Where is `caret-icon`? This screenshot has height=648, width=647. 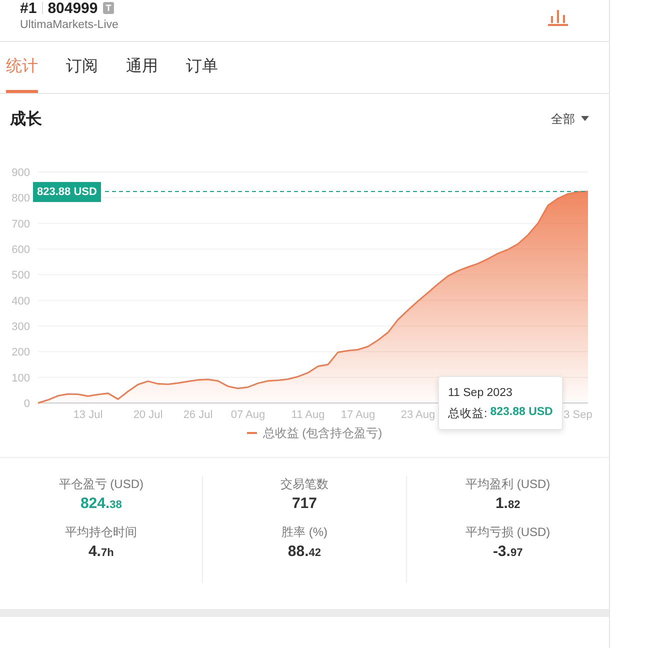
caret-icon is located at coordinates (585, 119).